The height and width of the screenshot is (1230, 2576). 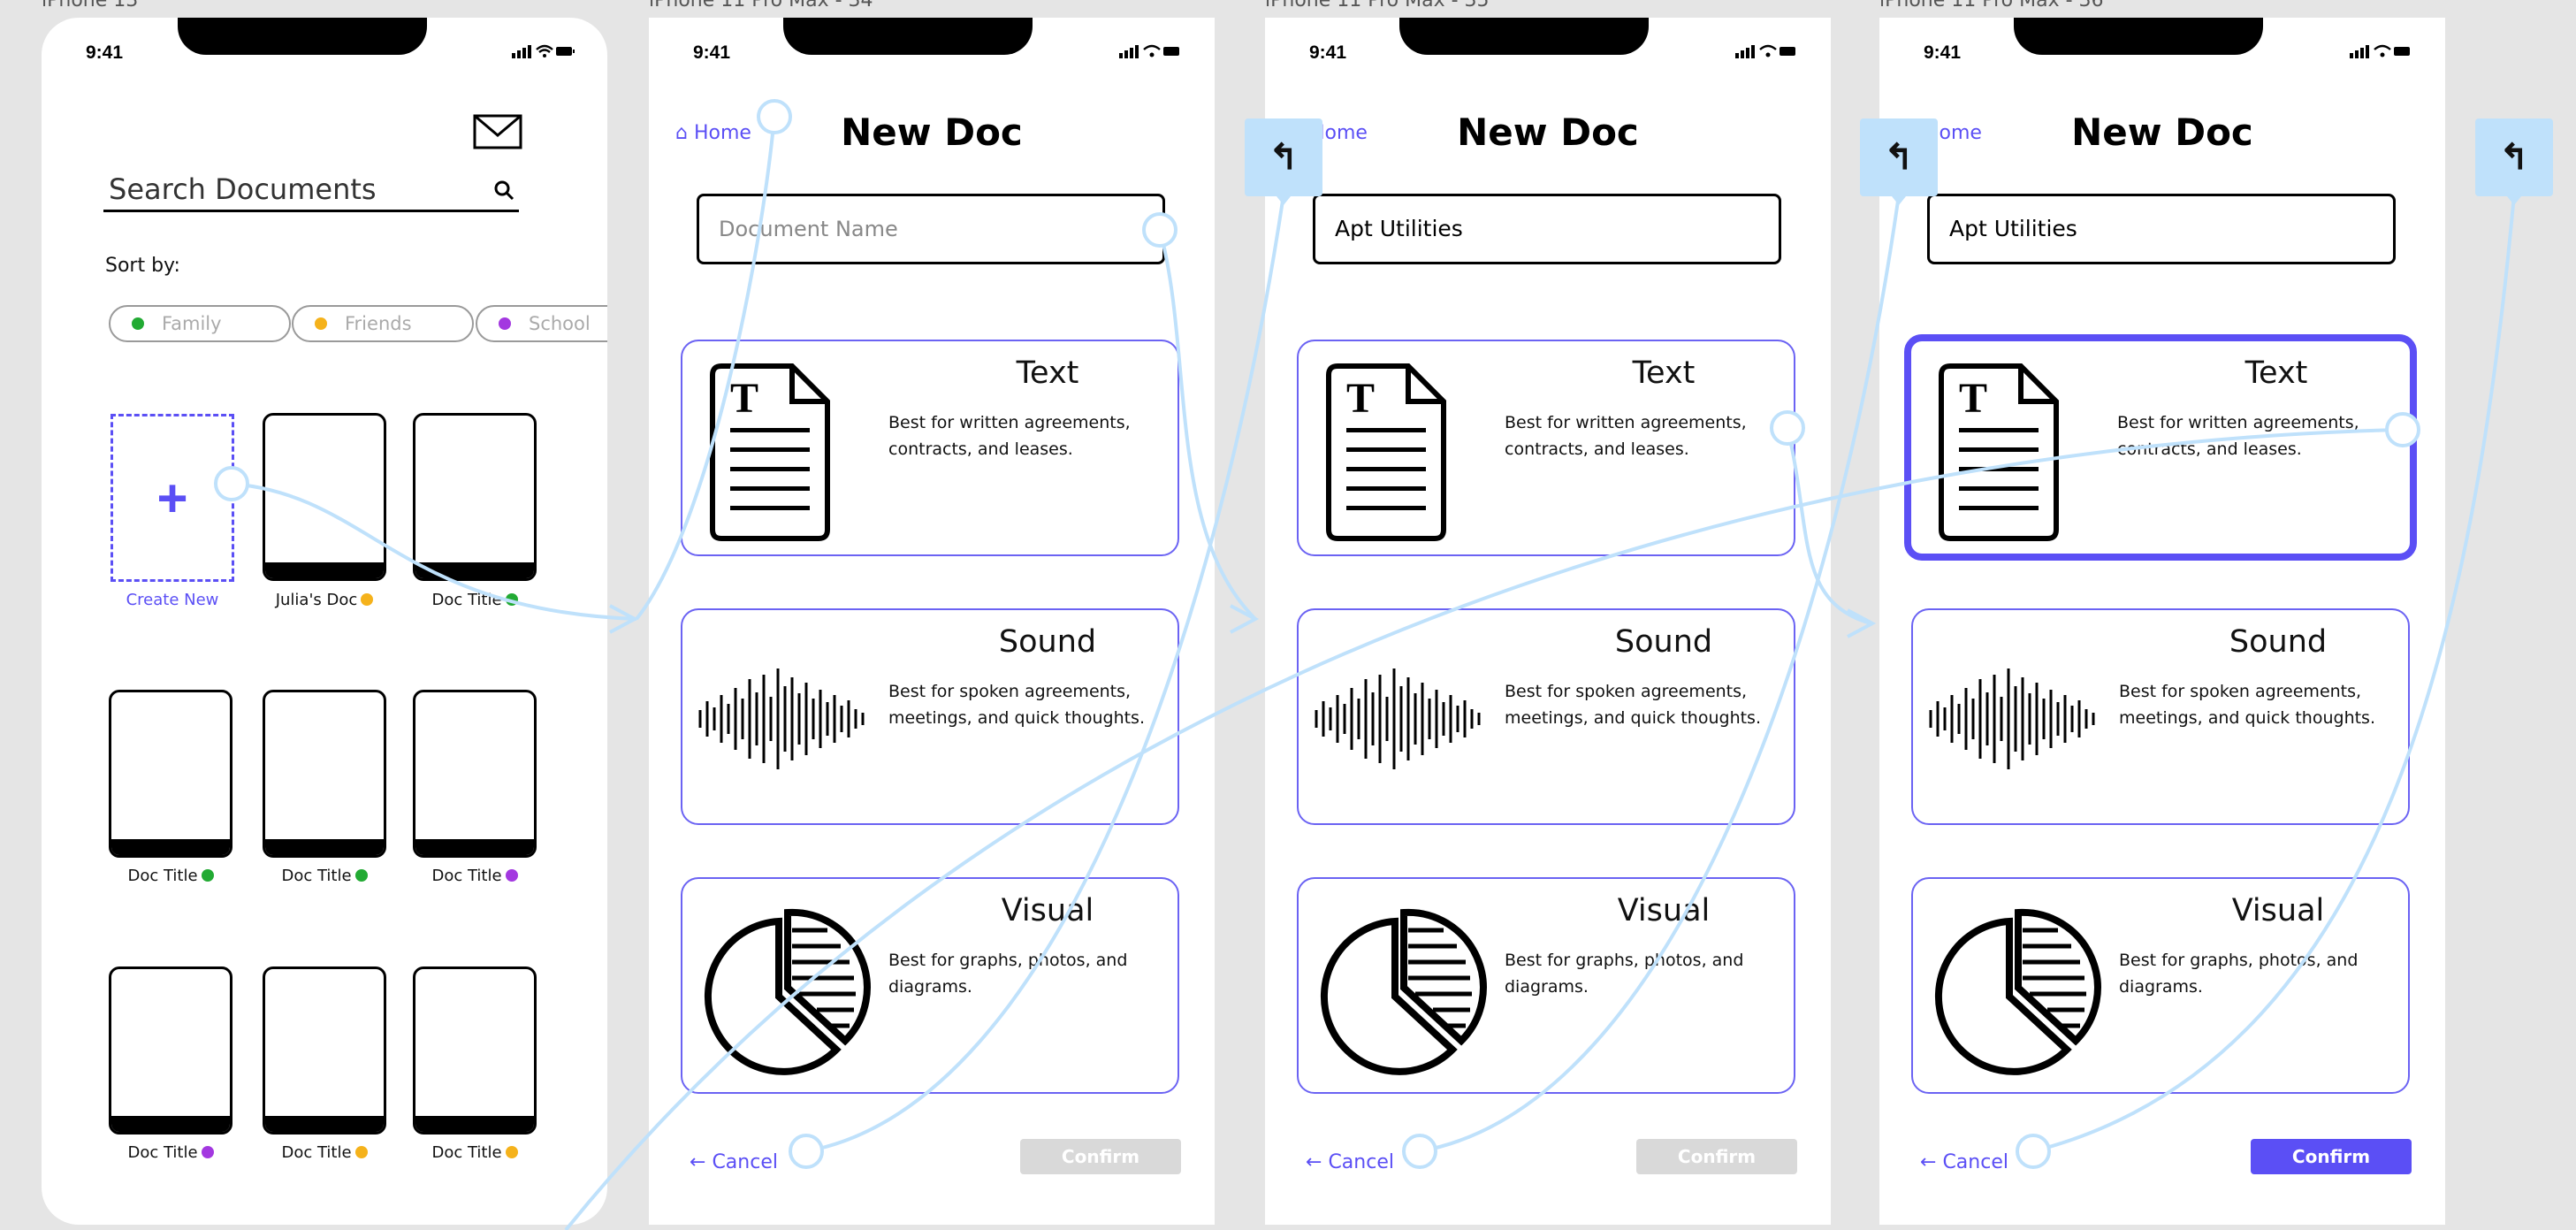 What do you see at coordinates (497, 131) in the screenshot?
I see `envelope-icon` at bounding box center [497, 131].